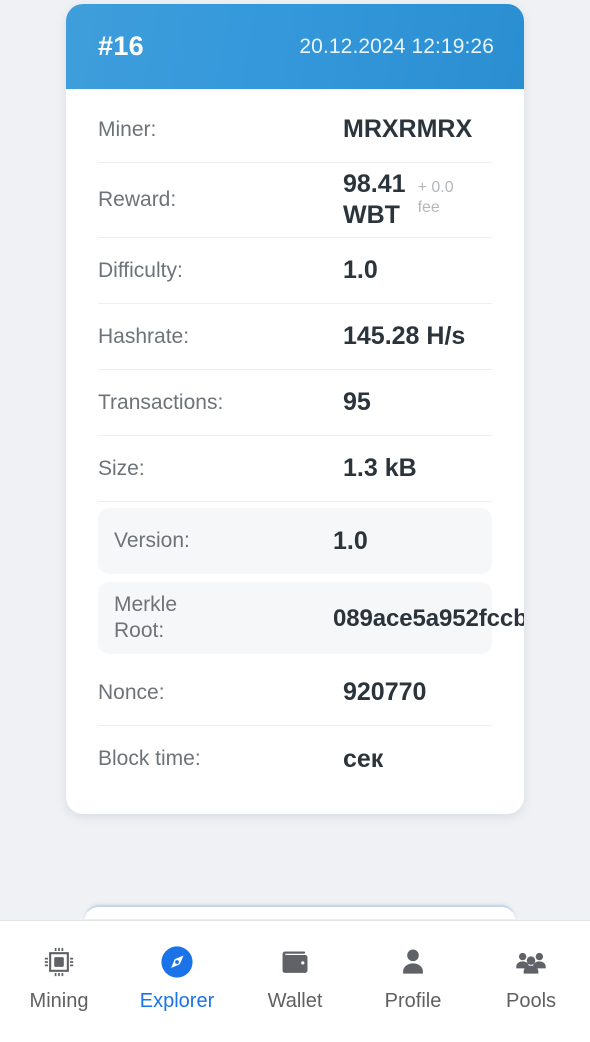  What do you see at coordinates (161, 402) in the screenshot?
I see `row-label-transactions: Transactions:` at bounding box center [161, 402].